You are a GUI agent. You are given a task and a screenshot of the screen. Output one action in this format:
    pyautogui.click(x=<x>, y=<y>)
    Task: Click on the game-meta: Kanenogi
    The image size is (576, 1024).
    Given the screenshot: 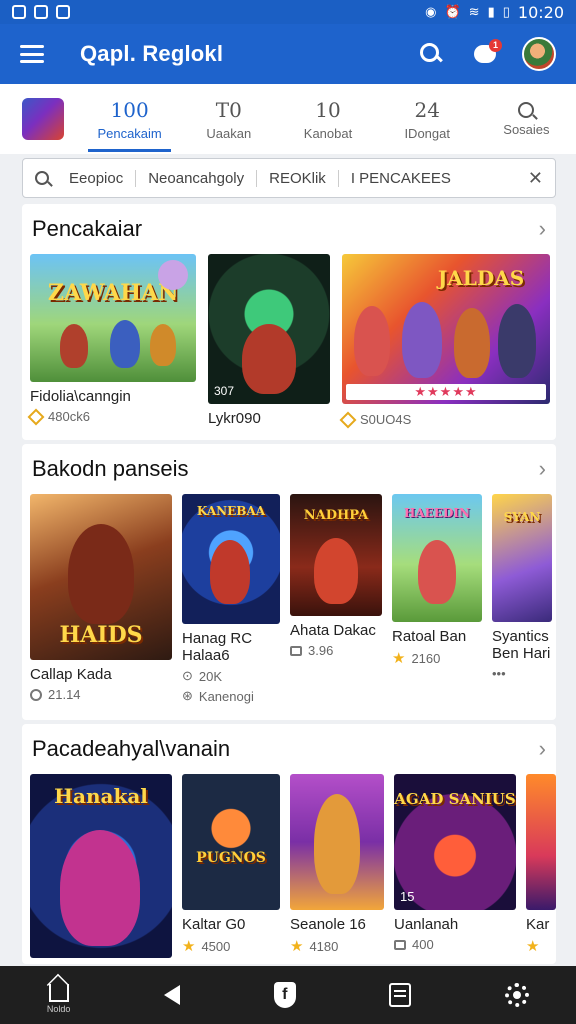 What is the action you would take?
    pyautogui.click(x=226, y=696)
    